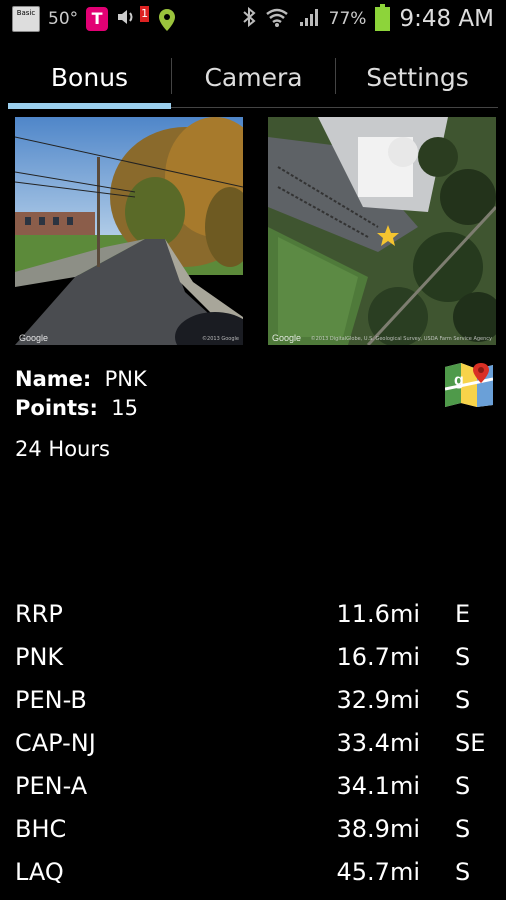 This screenshot has width=506, height=900. Describe the element at coordinates (89, 106) in the screenshot. I see `active-tab-indicator` at that location.